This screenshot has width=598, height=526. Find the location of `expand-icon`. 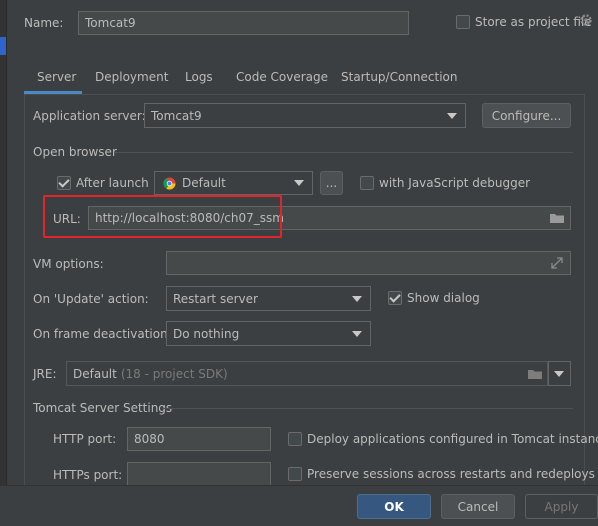

expand-icon is located at coordinates (557, 263).